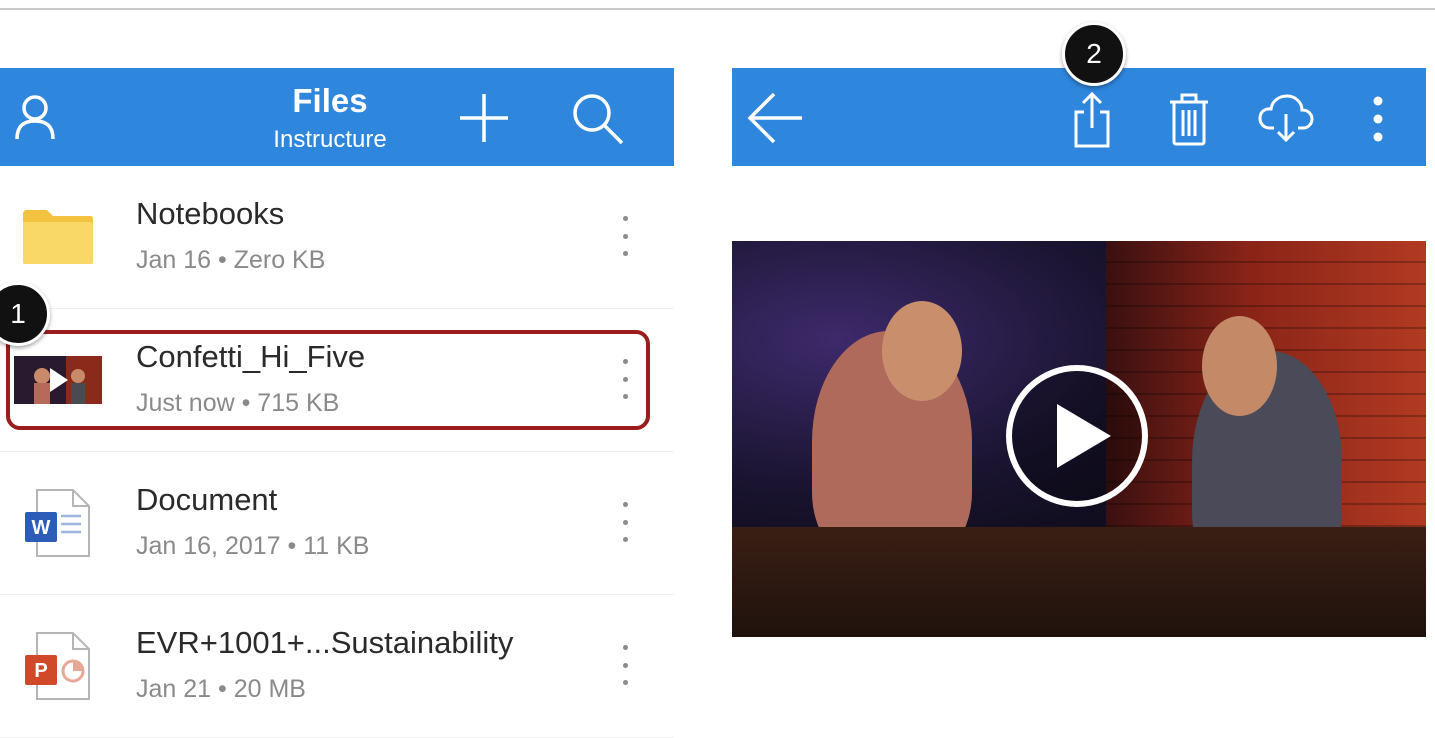 The height and width of the screenshot is (738, 1435). I want to click on video-thumbnail, so click(58, 380).